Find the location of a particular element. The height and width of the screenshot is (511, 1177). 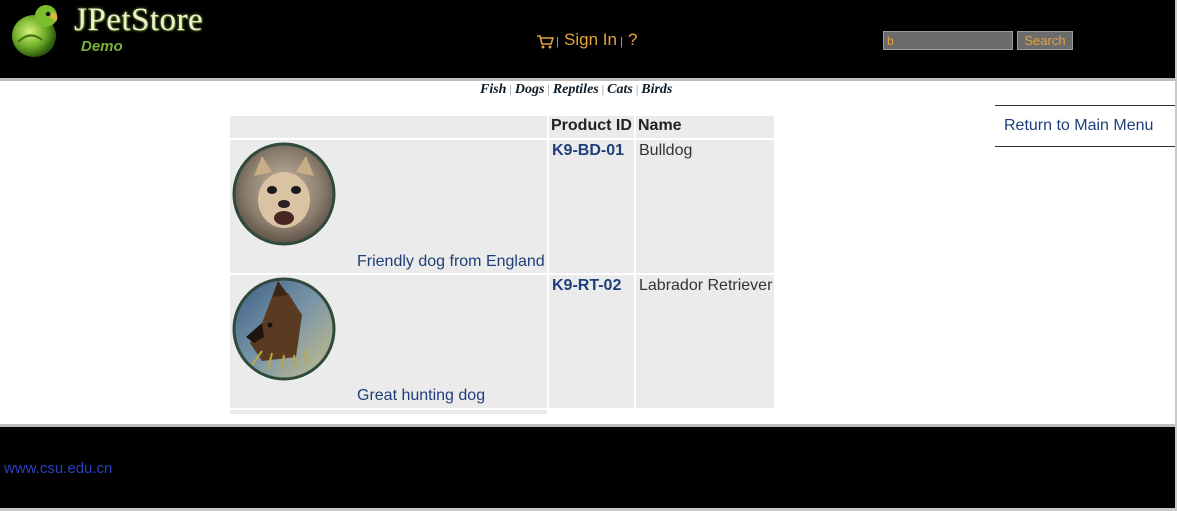

logo: JPetStore Demo is located at coordinates (118, 30).